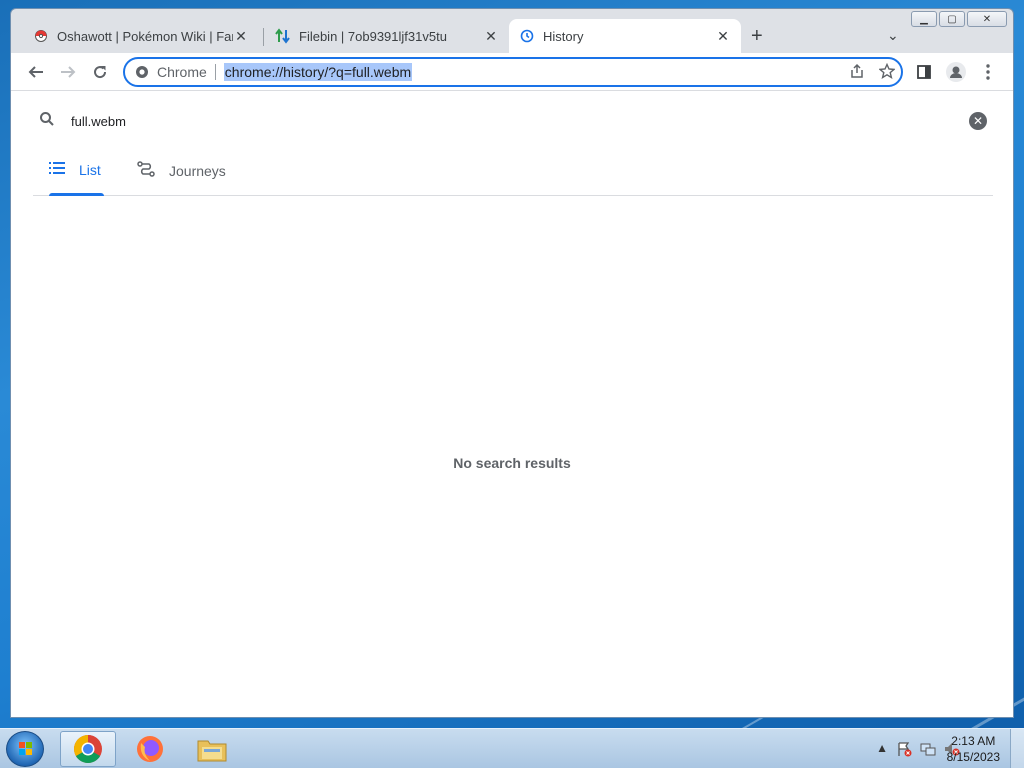 This screenshot has height=768, width=1024. Describe the element at coordinates (47, 121) in the screenshot. I see `search-icon` at that location.